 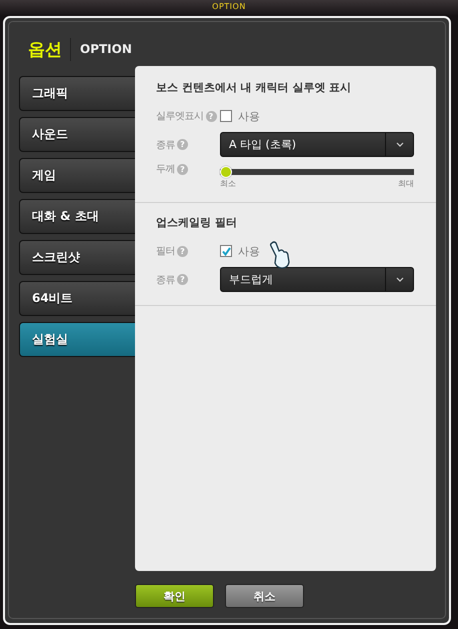 What do you see at coordinates (165, 251) in the screenshot?
I see `setting-label: 필터` at bounding box center [165, 251].